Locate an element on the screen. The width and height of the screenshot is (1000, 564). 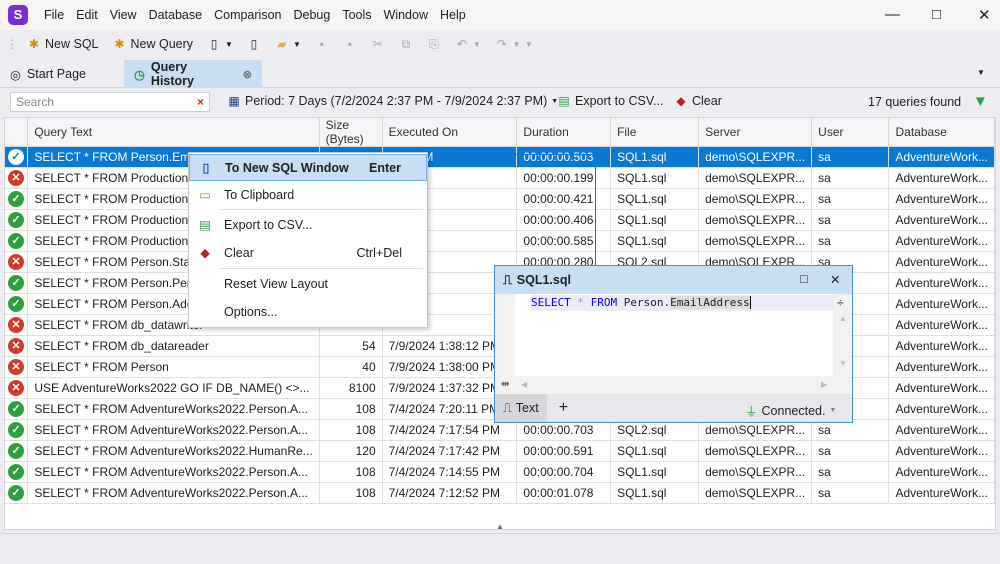
save-all-button: ▪ is located at coordinates (350, 44).